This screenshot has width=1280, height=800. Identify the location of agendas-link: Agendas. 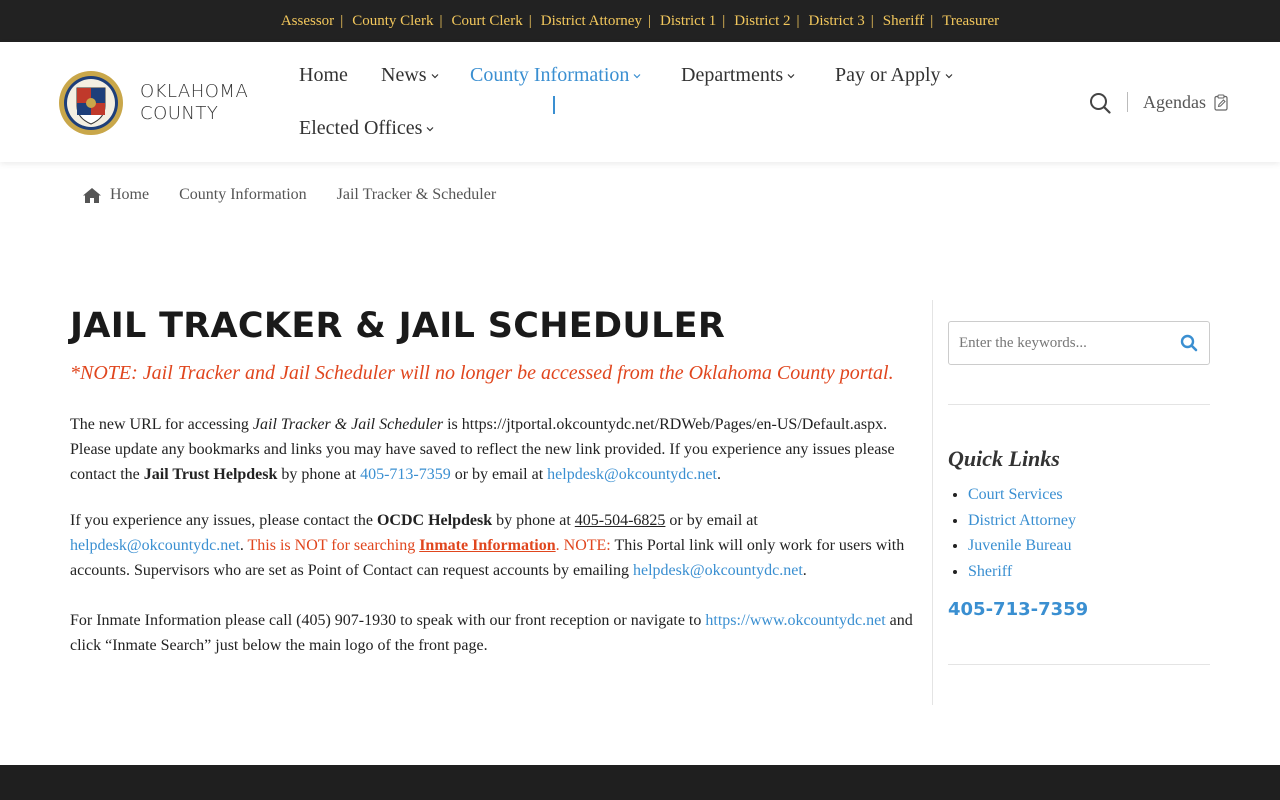
(1185, 102).